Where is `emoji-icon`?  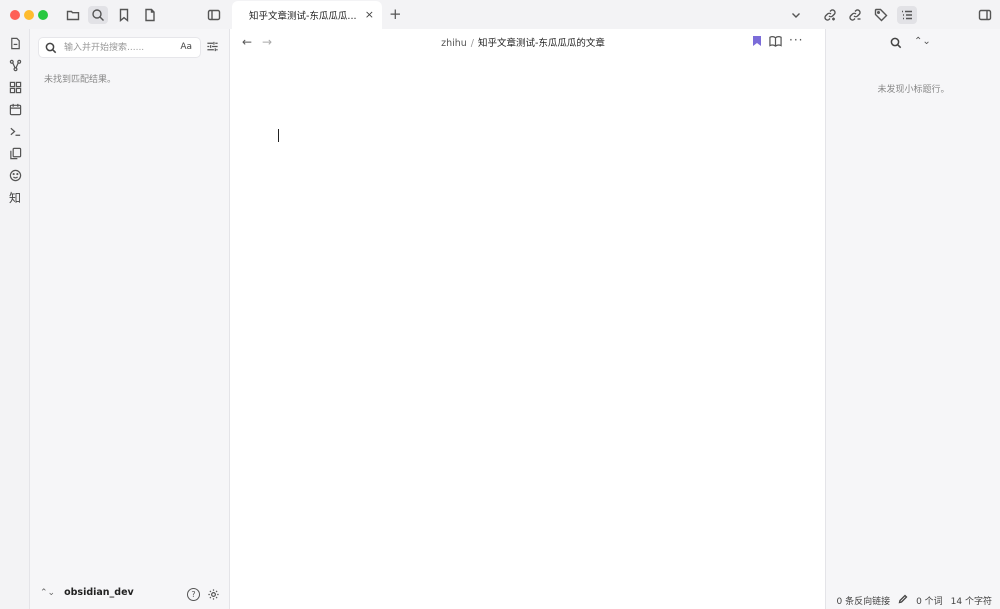
emoji-icon is located at coordinates (15, 175).